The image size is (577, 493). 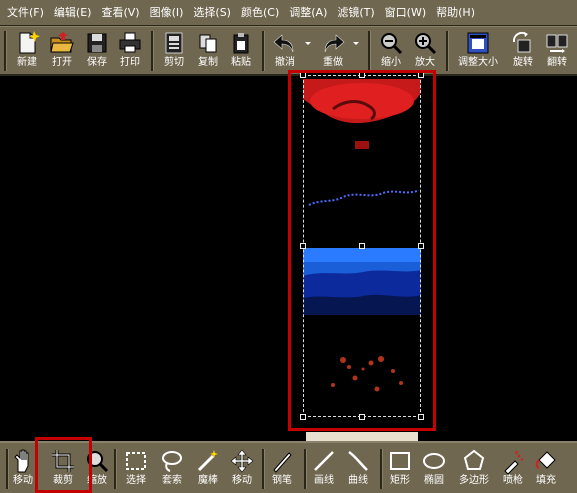 I want to click on paint-bucket-icon, so click(x=545, y=460).